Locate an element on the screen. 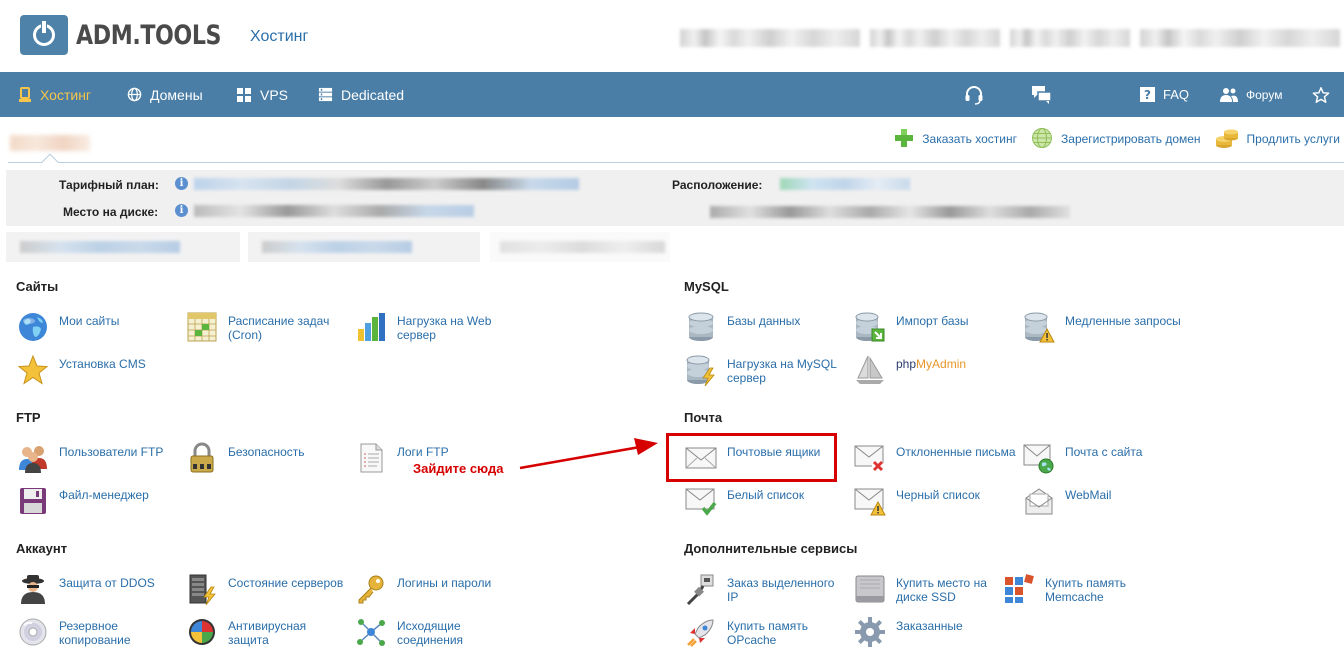 The width and height of the screenshot is (1344, 658). annotation-text: Зайдите сюда is located at coordinates (458, 468).